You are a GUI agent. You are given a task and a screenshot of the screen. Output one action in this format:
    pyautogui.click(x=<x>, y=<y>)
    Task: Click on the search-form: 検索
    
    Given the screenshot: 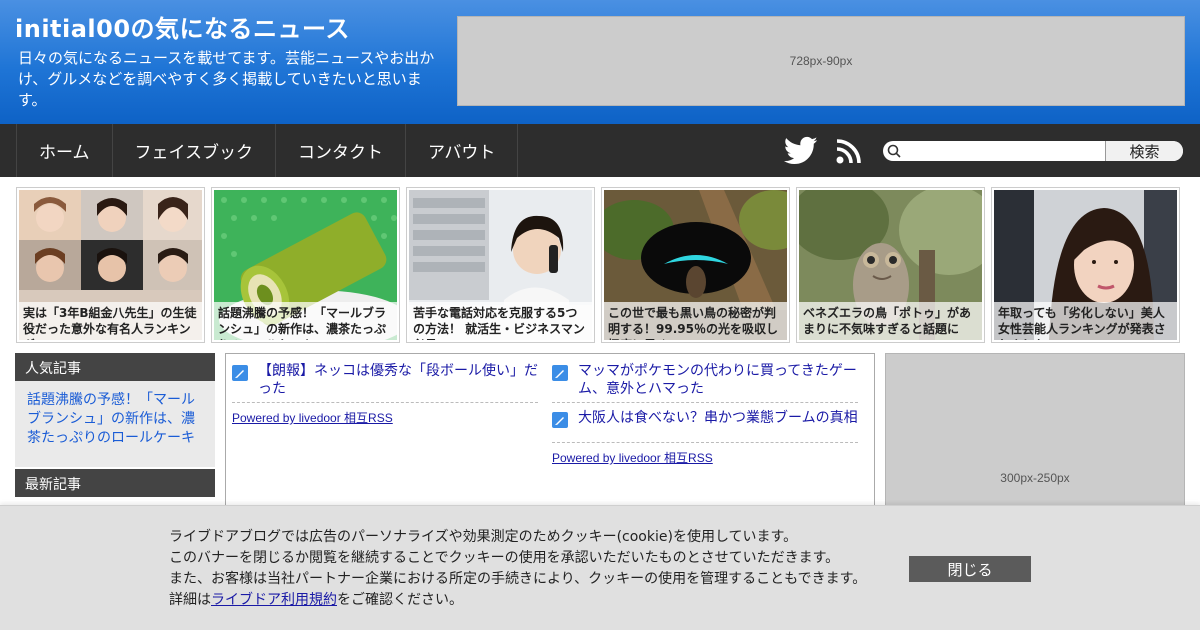 What is the action you would take?
    pyautogui.click(x=1033, y=151)
    